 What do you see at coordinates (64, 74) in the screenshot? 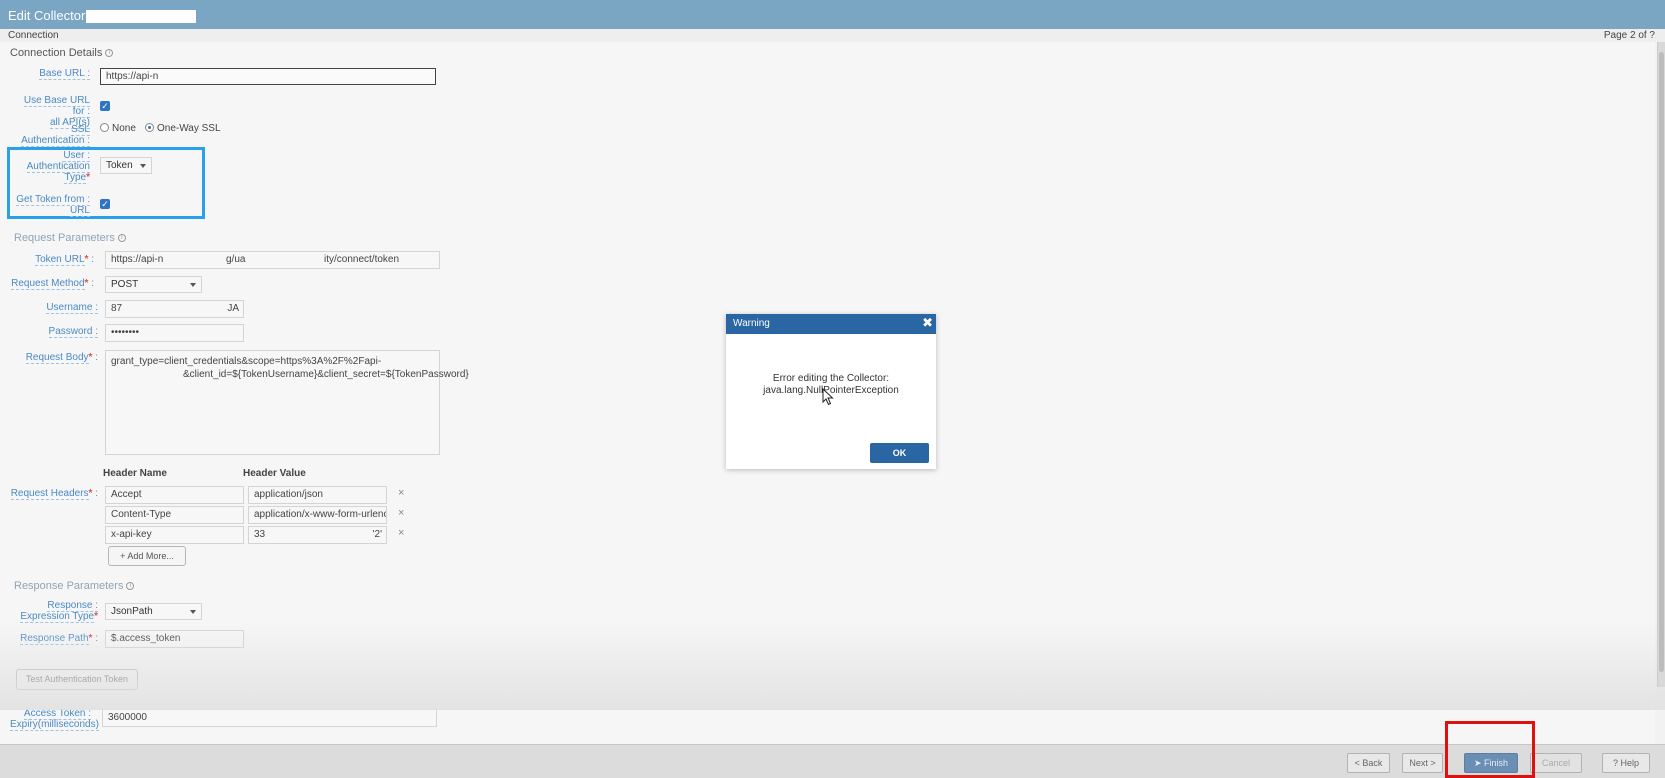
I see `base-url-label-text: Base URL :` at bounding box center [64, 74].